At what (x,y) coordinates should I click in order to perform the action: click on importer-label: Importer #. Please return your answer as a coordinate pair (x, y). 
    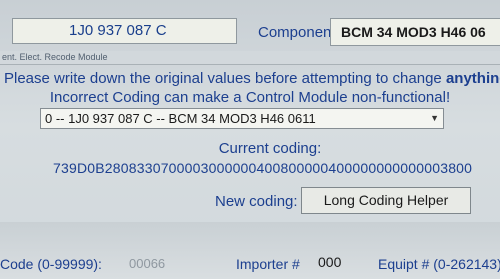
    Looking at the image, I should click on (268, 264).